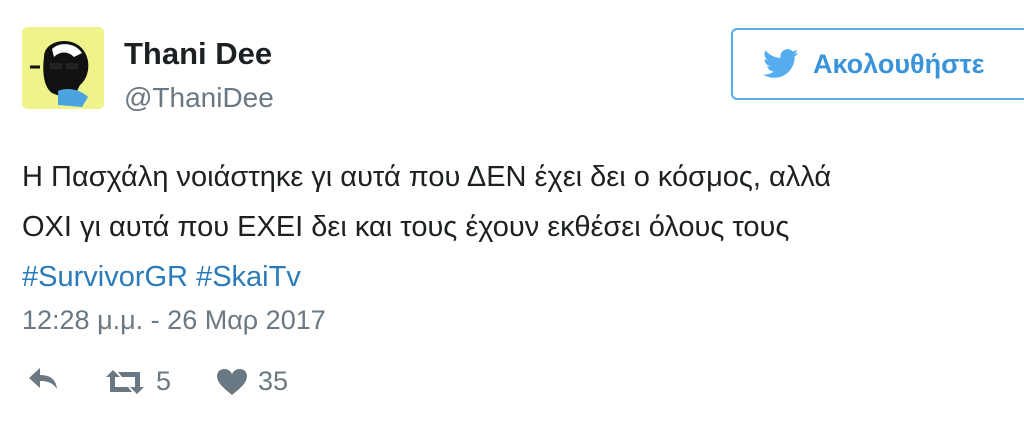 The width and height of the screenshot is (1024, 439). Describe the element at coordinates (125, 381) in the screenshot. I see `retweet-icon` at that location.